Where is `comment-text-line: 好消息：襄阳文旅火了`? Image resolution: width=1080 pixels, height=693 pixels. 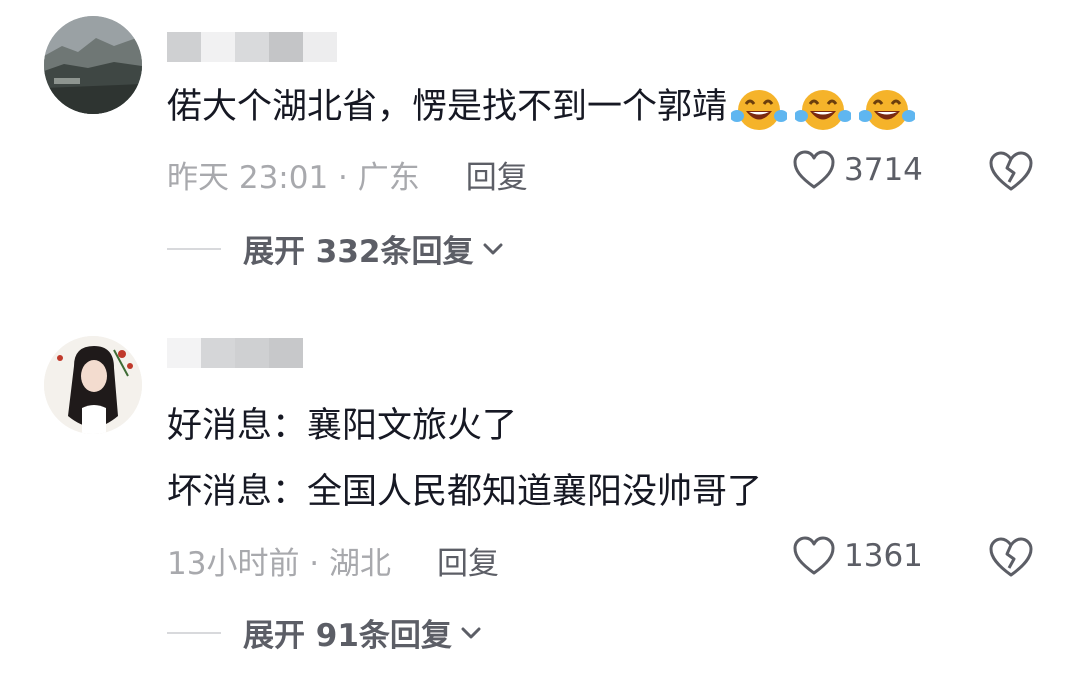 comment-text-line: 好消息：襄阳文旅火了 is located at coordinates (342, 426).